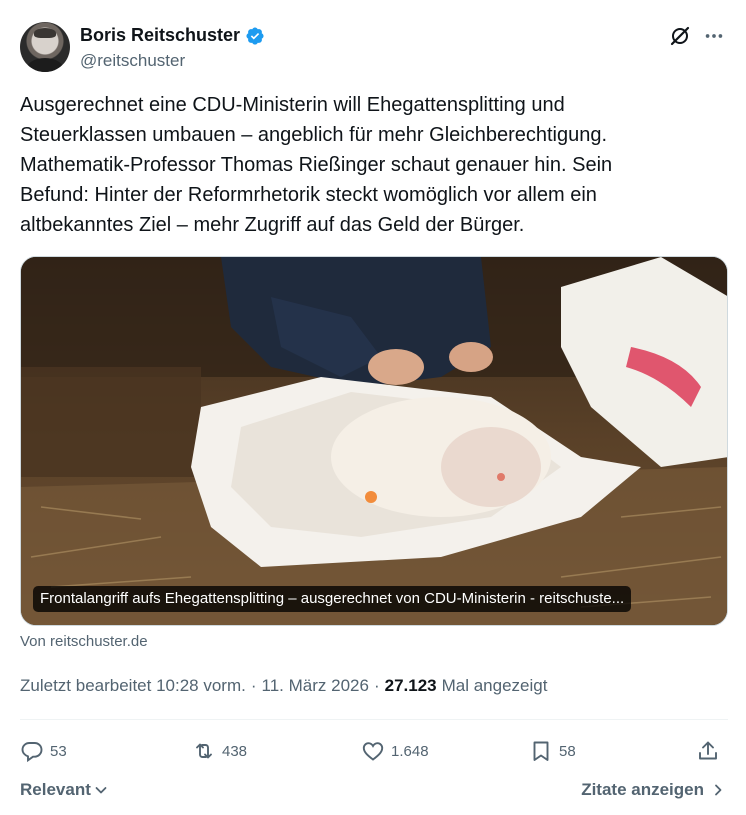  What do you see at coordinates (541, 751) in the screenshot?
I see `bookmark-icon` at bounding box center [541, 751].